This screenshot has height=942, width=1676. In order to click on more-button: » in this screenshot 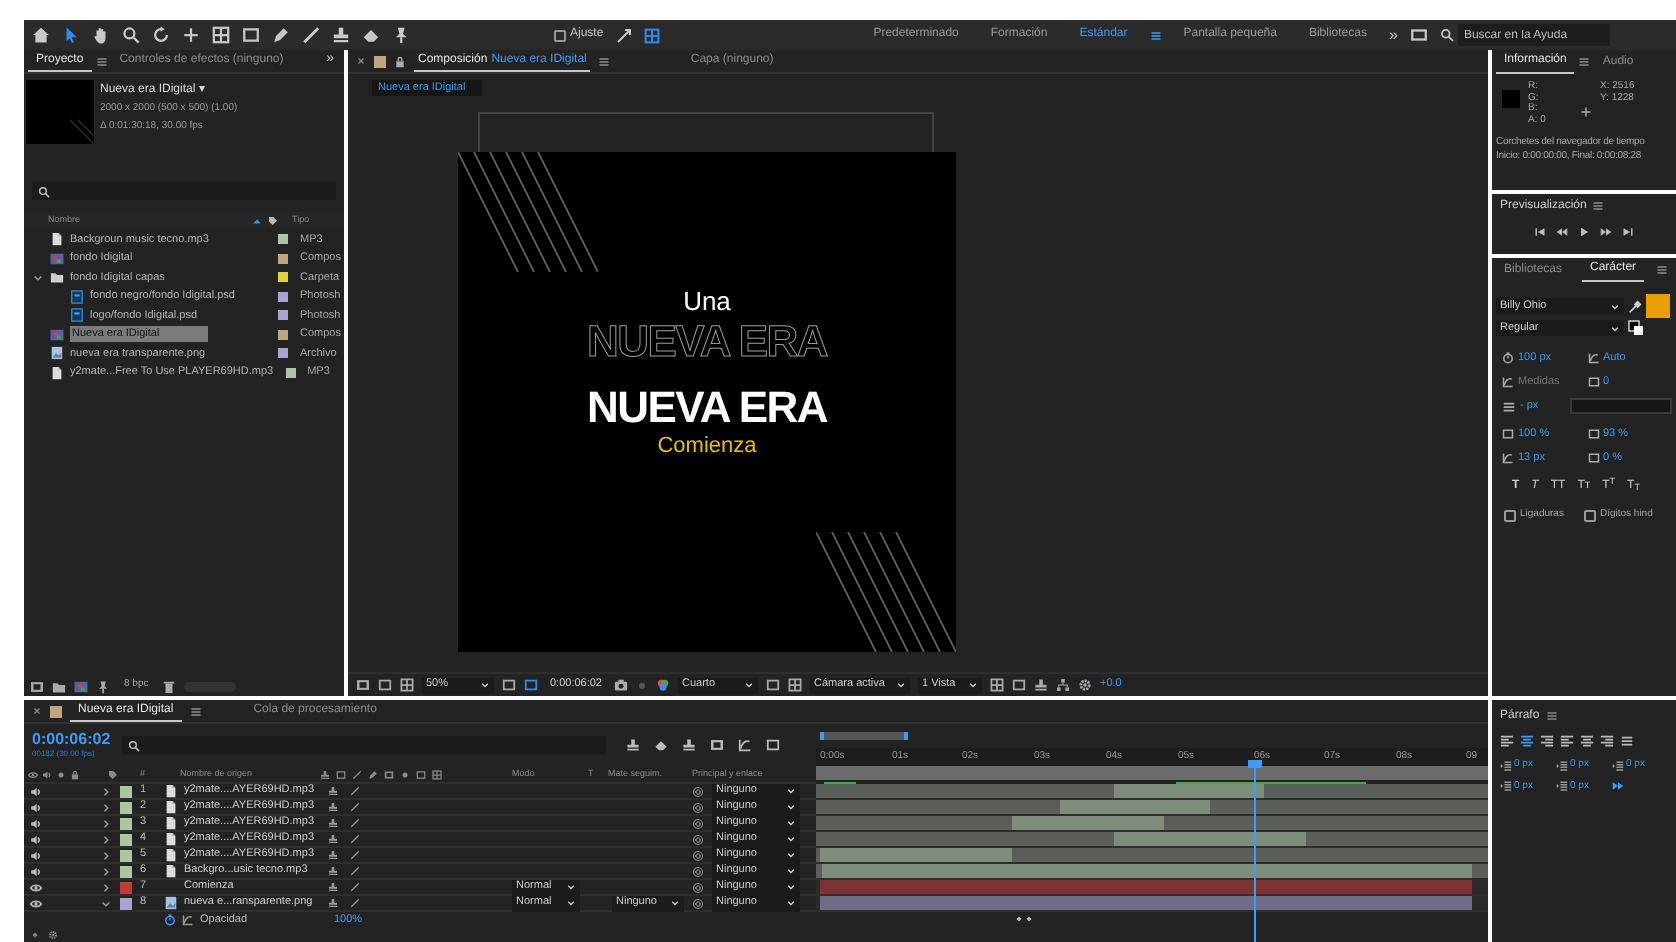, I will do `click(1393, 35)`.